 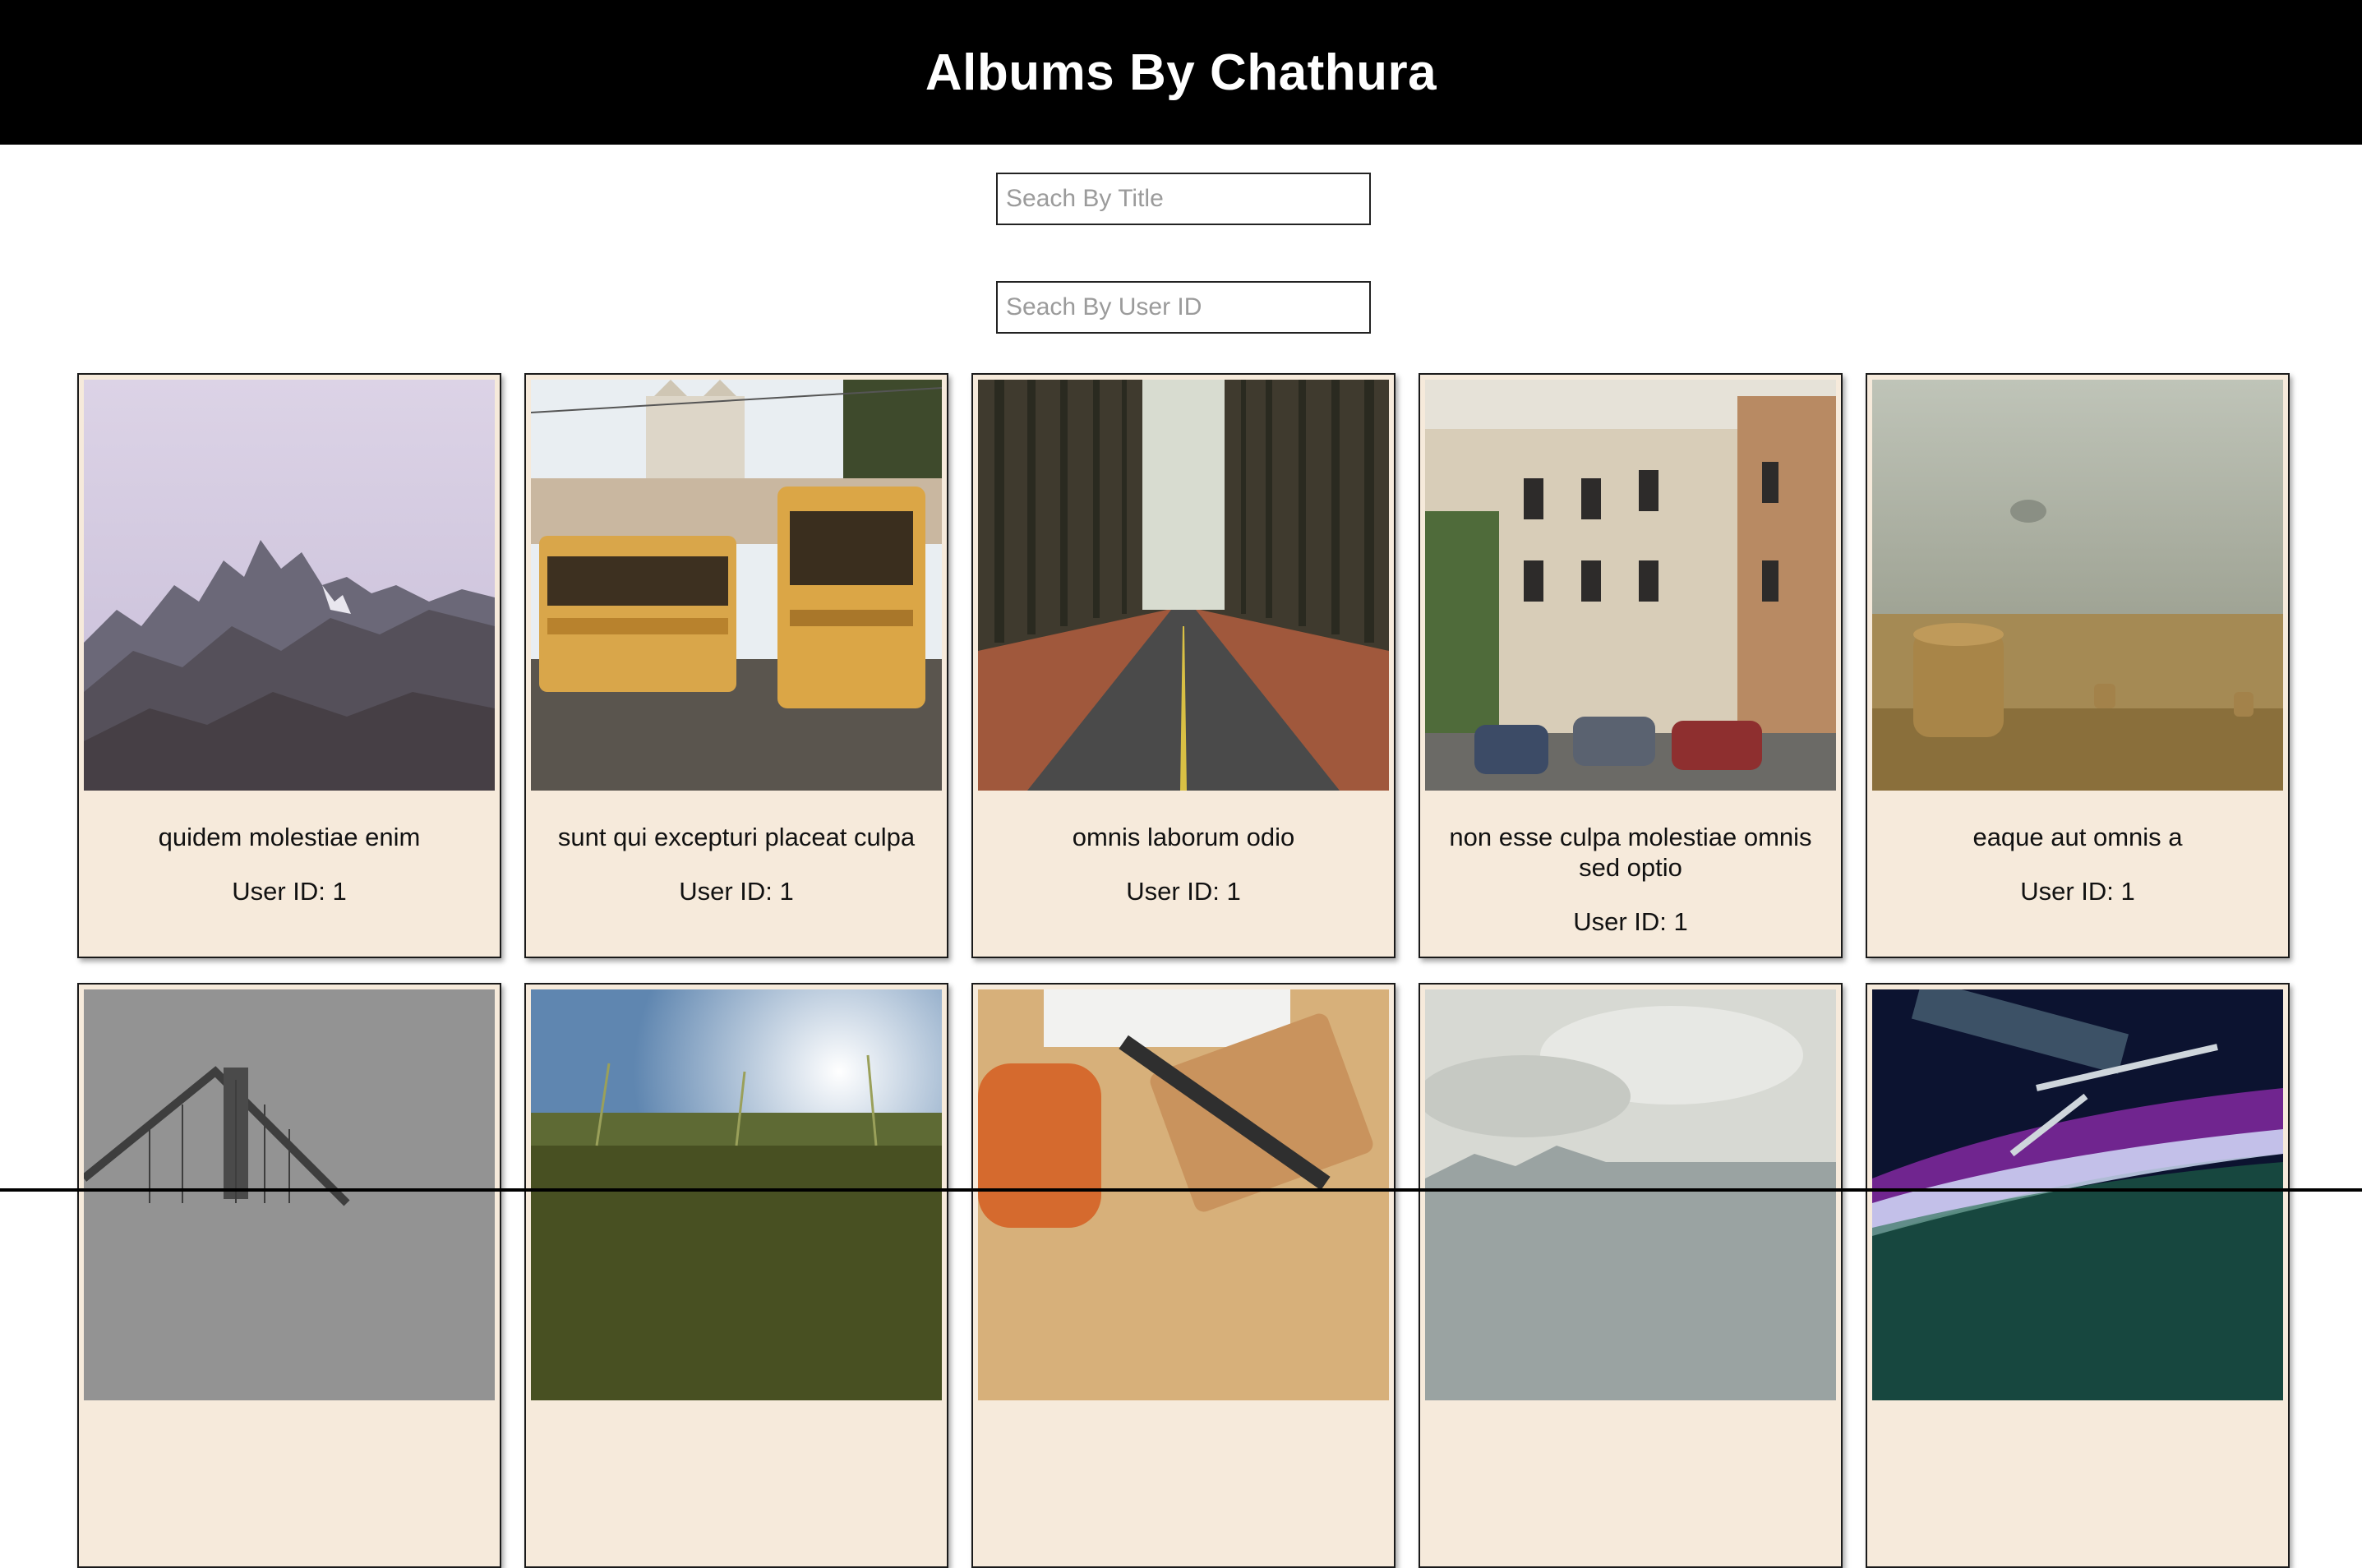 I want to click on forest-road-image, so click(x=1183, y=585).